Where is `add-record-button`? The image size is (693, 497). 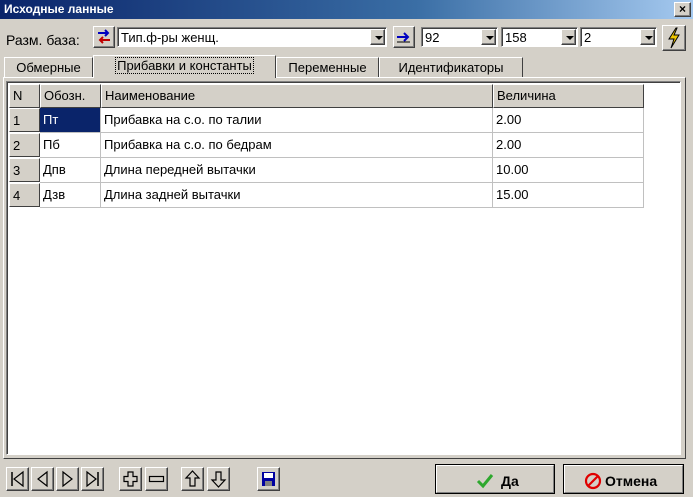
add-record-button is located at coordinates (130, 479).